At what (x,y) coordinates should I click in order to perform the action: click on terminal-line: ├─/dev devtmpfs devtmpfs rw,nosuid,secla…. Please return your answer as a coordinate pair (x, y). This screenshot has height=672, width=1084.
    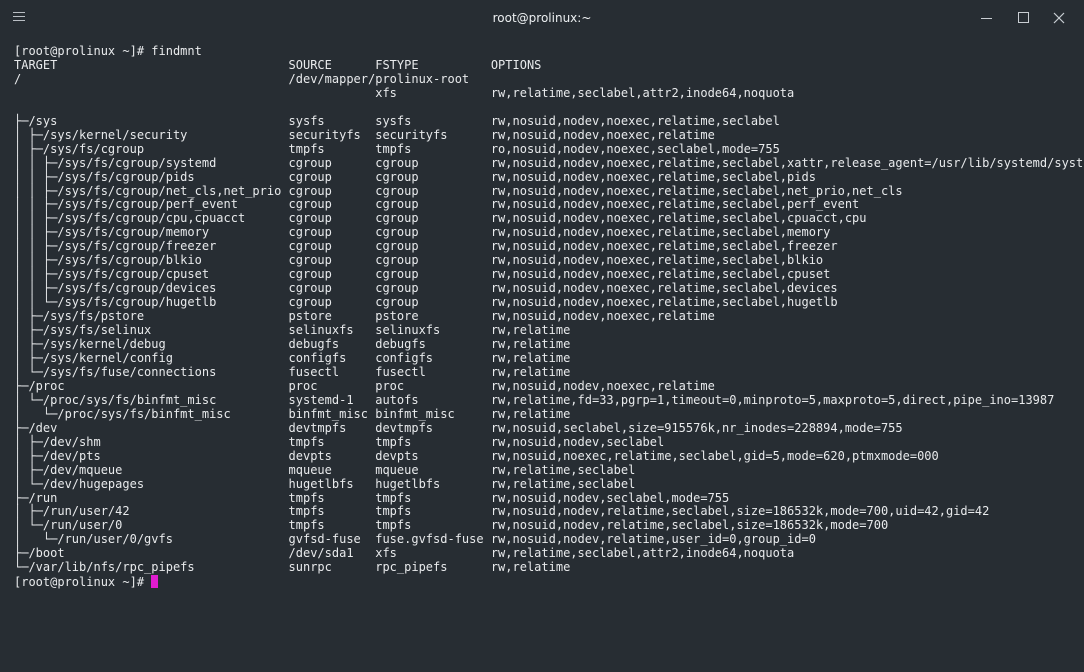
    Looking at the image, I should click on (458, 427).